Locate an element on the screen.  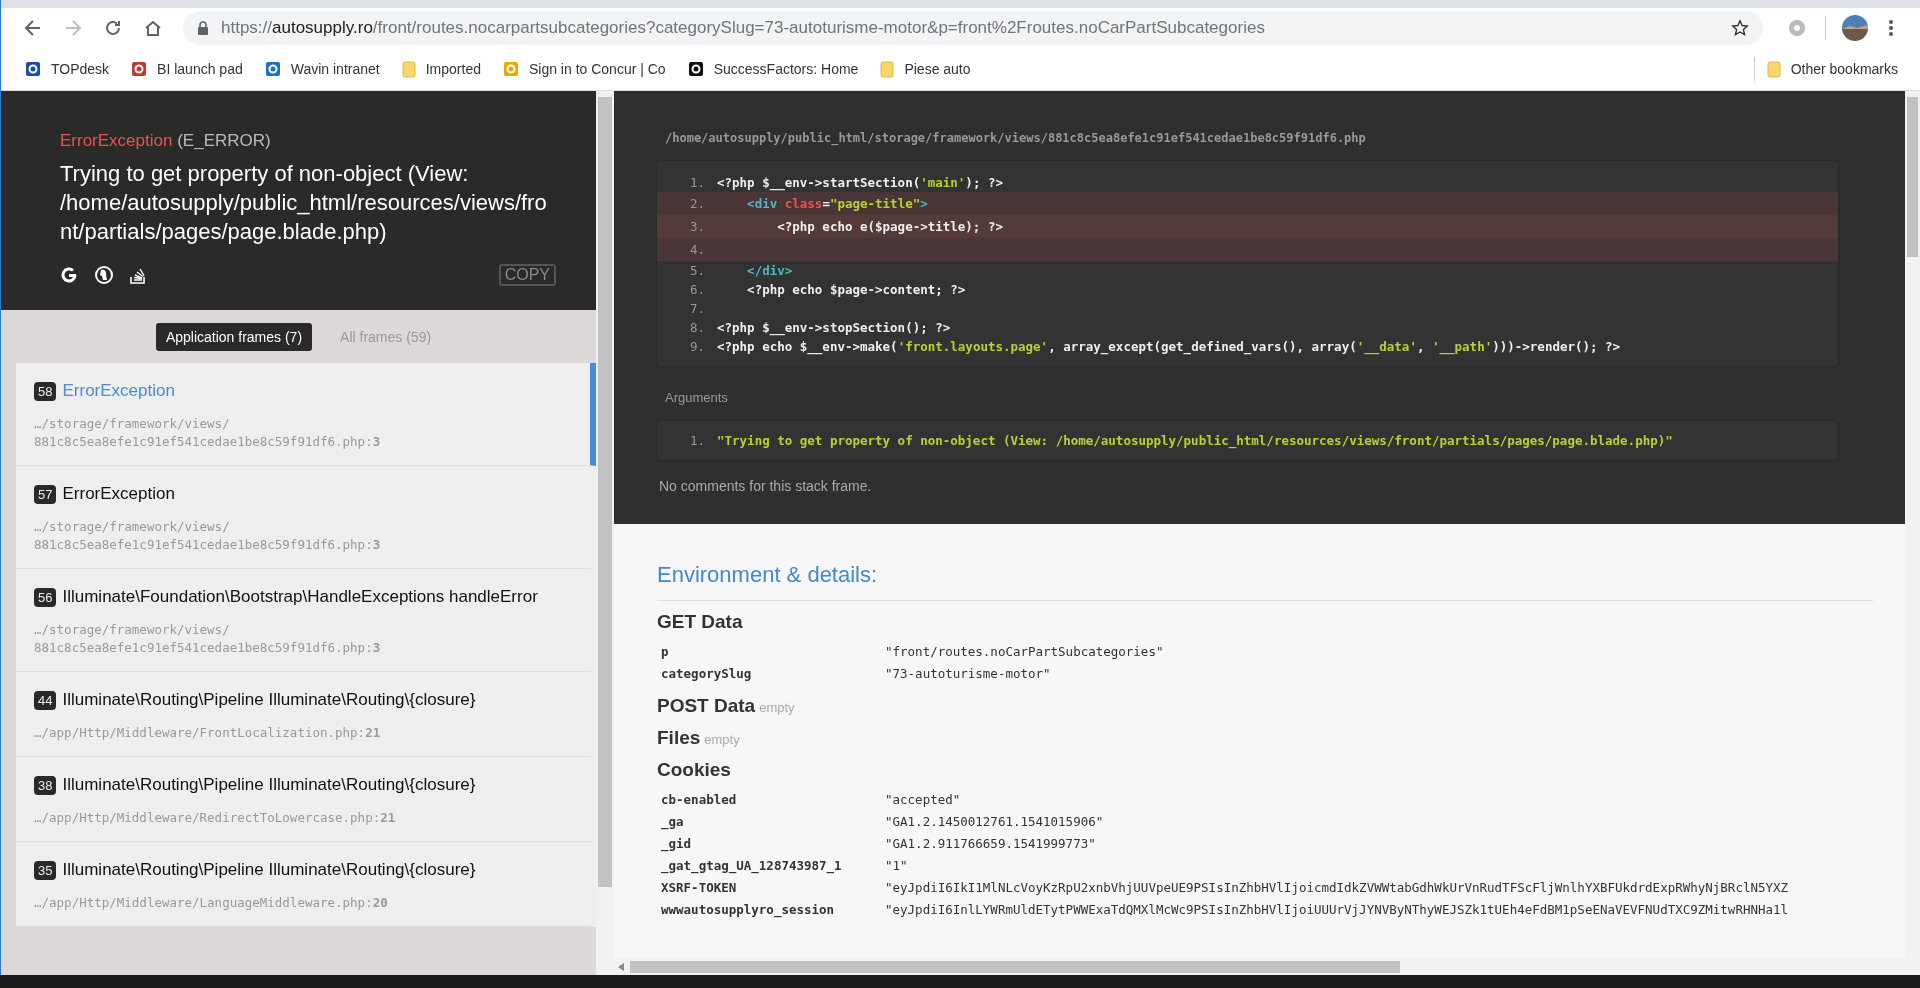
frame-number: 56 is located at coordinates (45, 597).